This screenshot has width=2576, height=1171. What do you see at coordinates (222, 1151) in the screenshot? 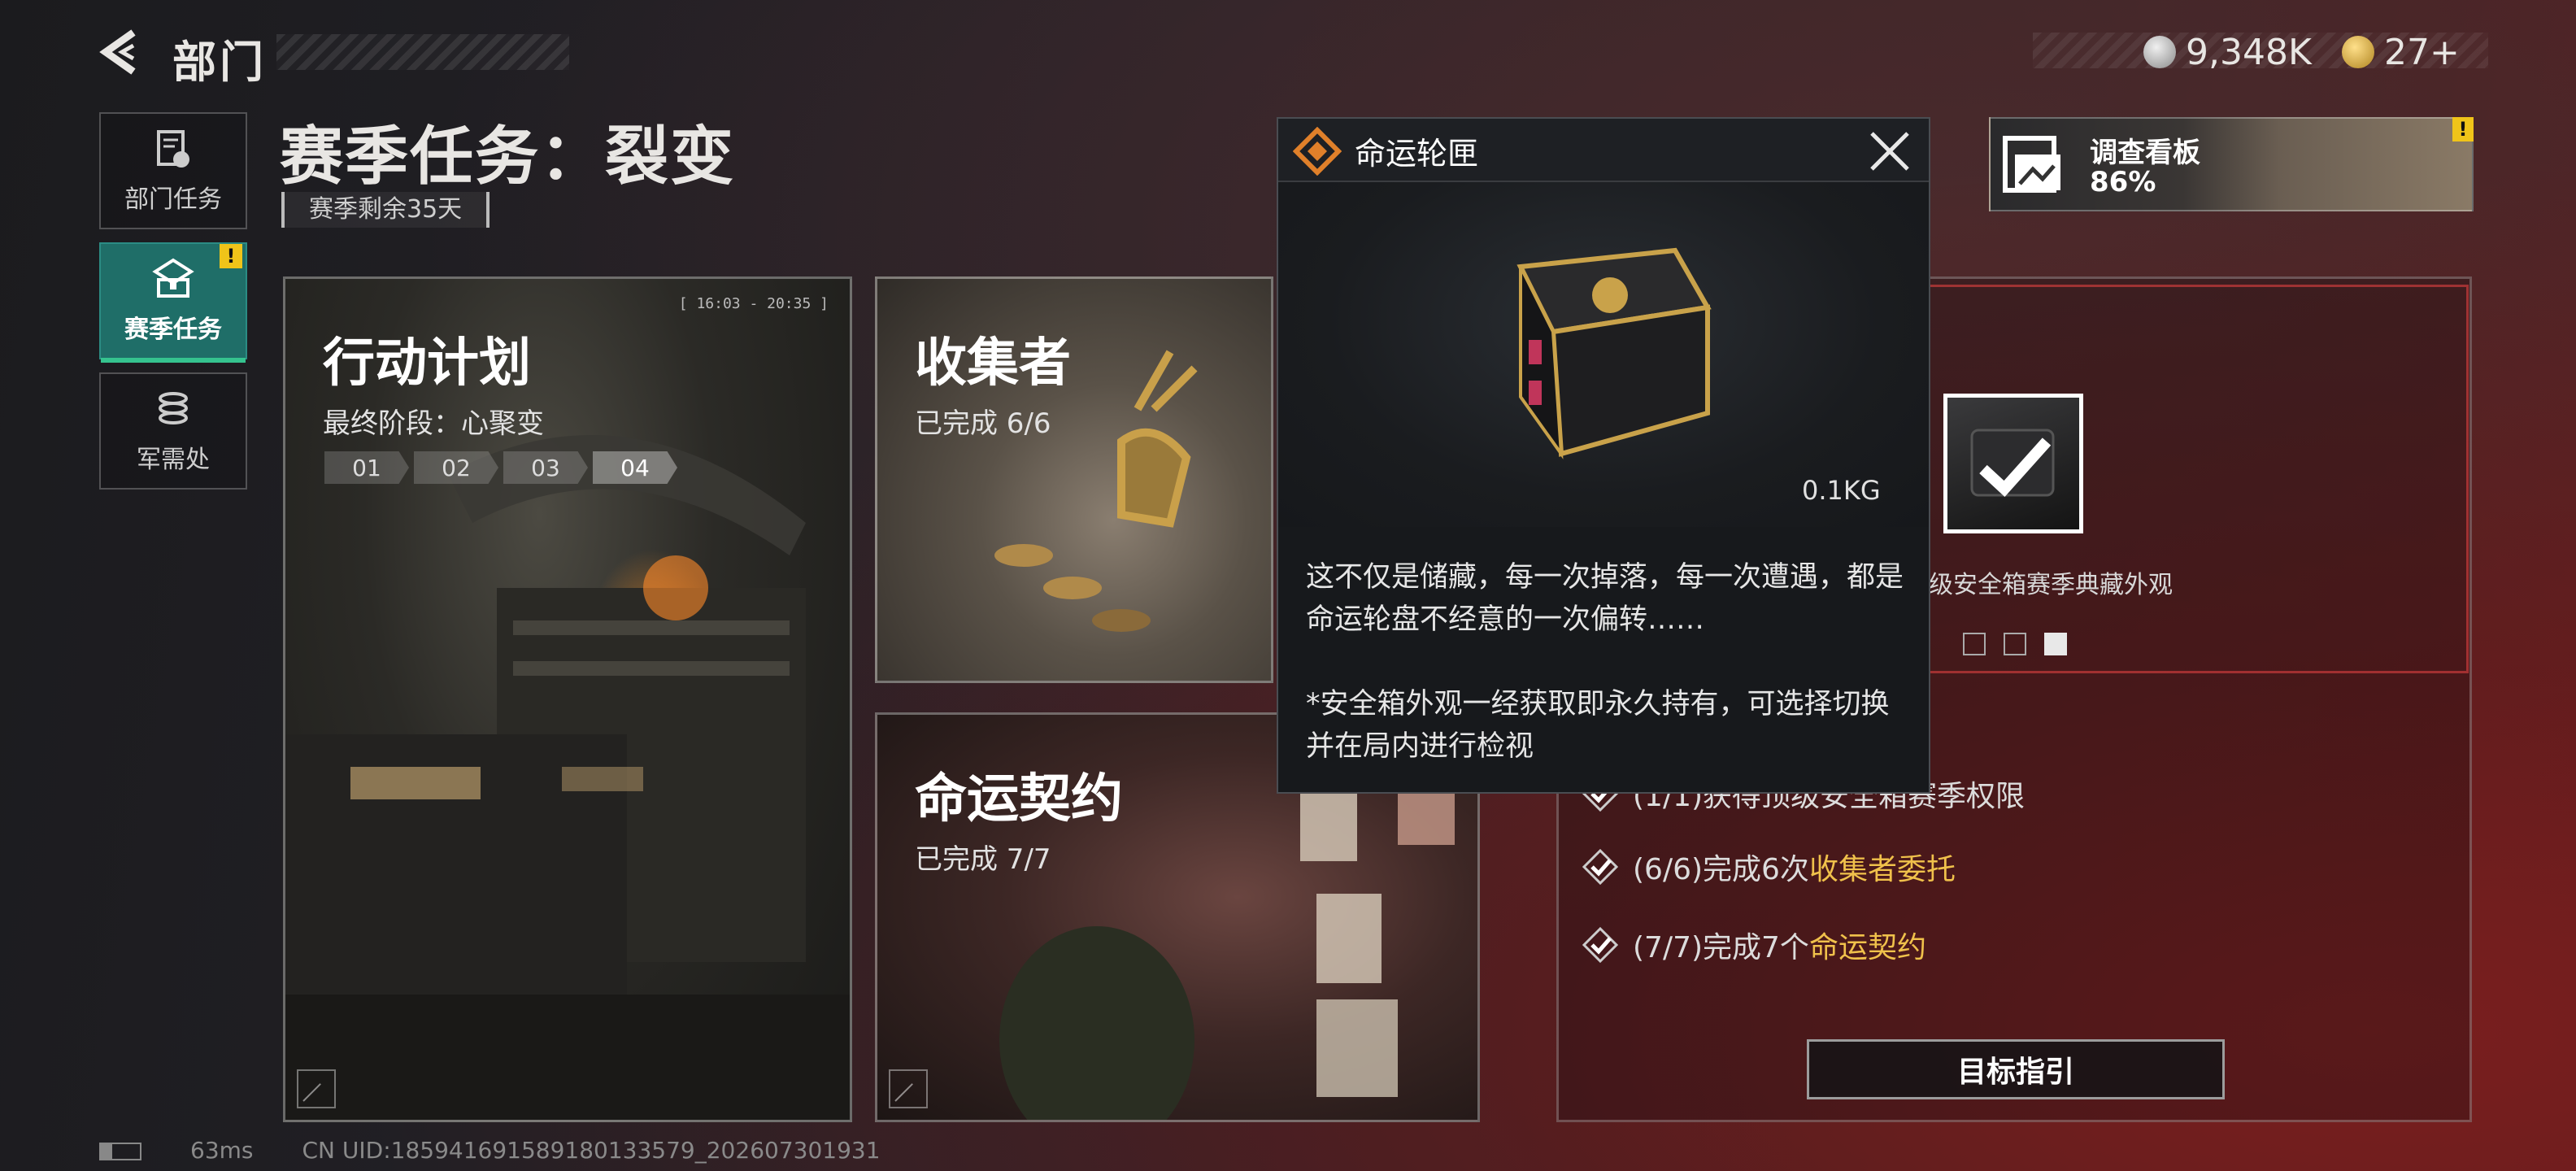
I see `ping-value: 63ms` at bounding box center [222, 1151].